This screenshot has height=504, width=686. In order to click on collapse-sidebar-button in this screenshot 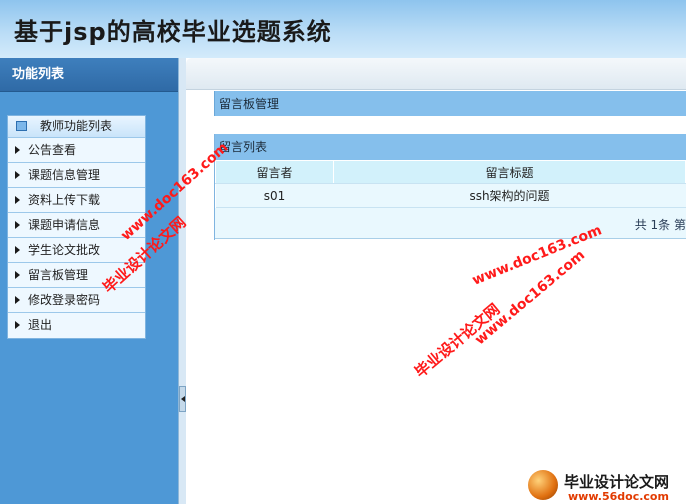, I will do `click(182, 399)`.